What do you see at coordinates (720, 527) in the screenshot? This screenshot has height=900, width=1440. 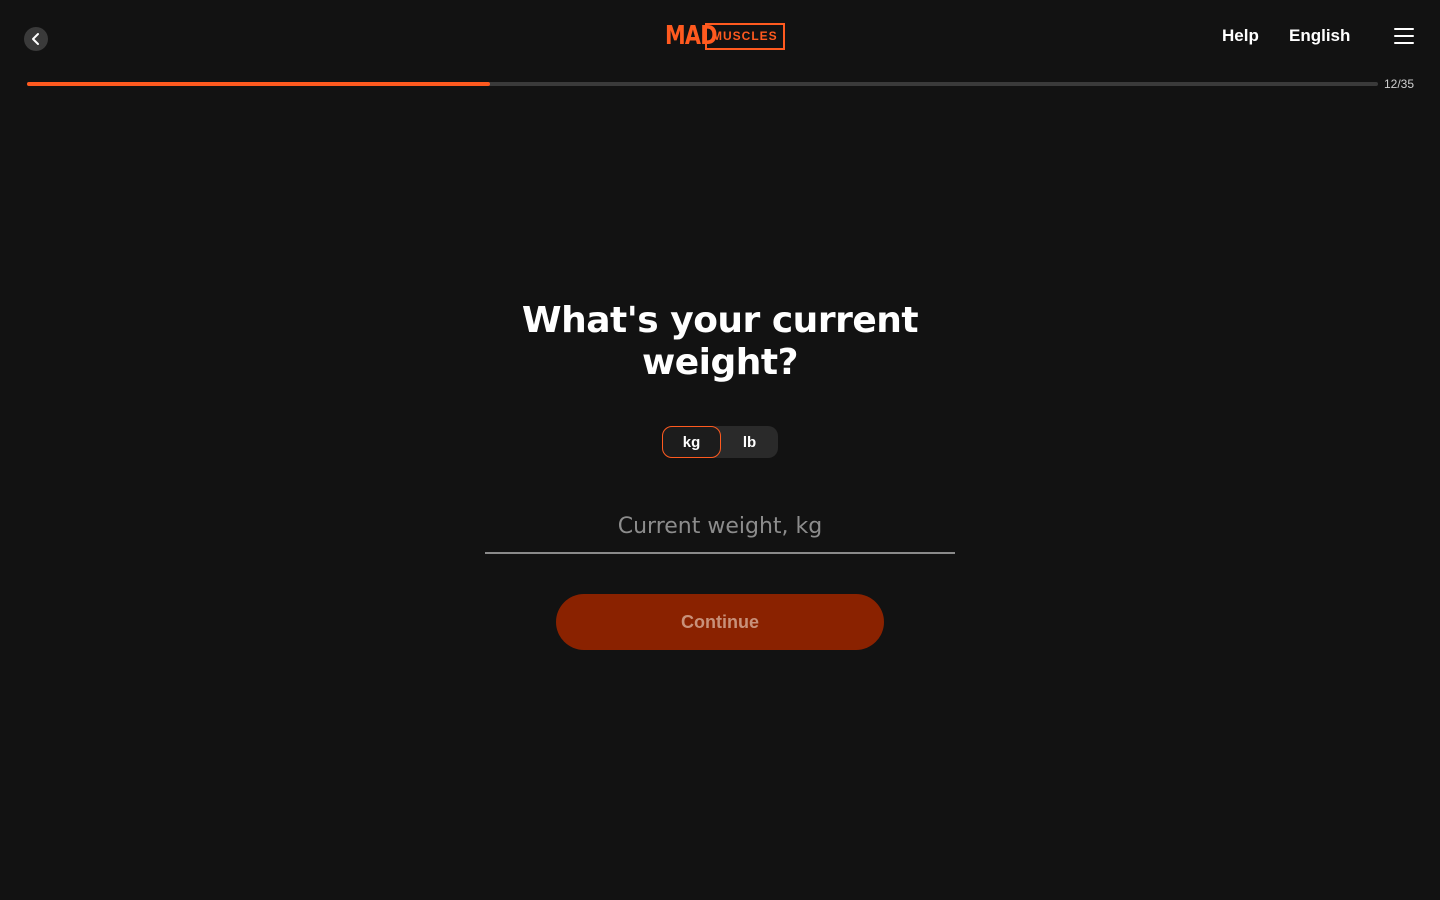 I see `current-weight-input` at bounding box center [720, 527].